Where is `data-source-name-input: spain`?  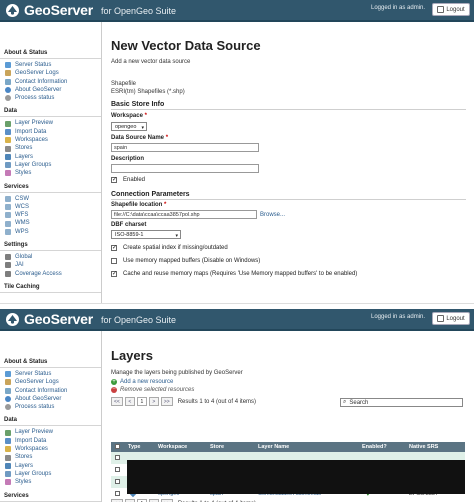 data-source-name-input: spain is located at coordinates (185, 147).